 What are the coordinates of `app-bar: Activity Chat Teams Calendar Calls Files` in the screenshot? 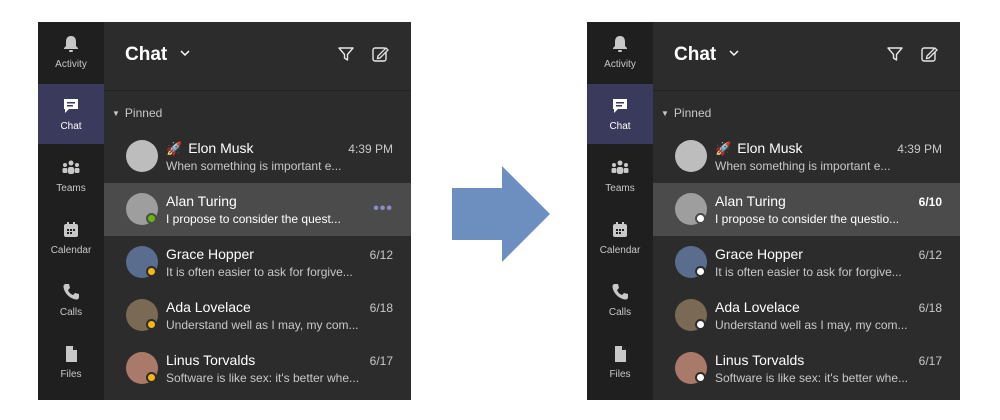 It's located at (620, 211).